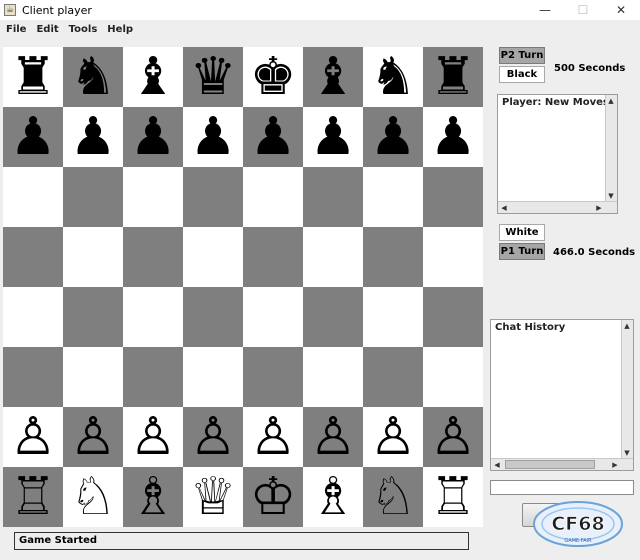 The image size is (640, 560). I want to click on black-queen-icon: ♛, so click(213, 77).